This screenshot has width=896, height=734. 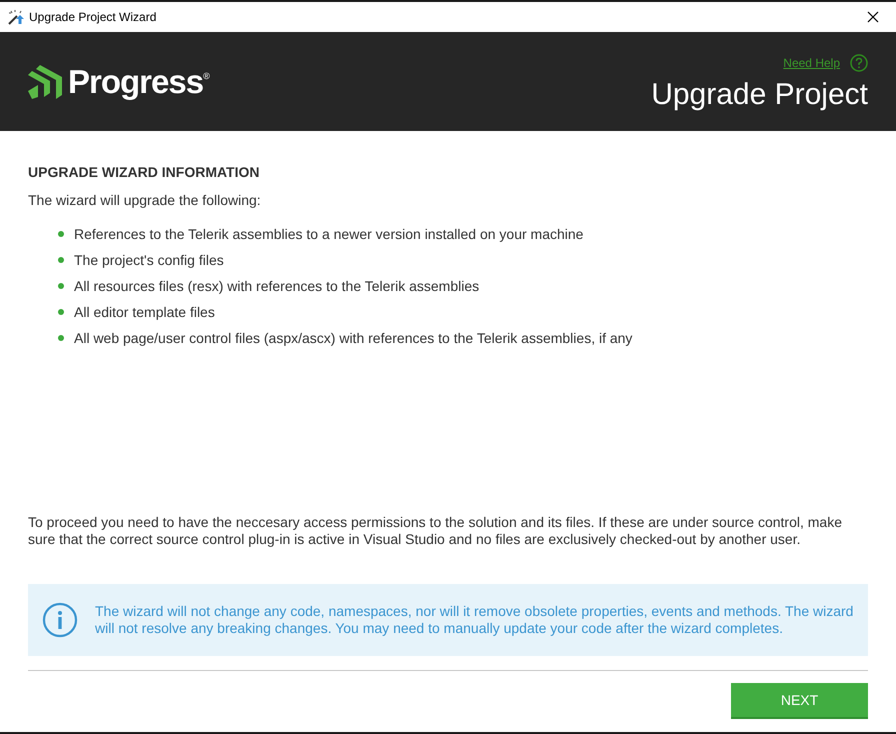 I want to click on intro-text: The wizard will upgrade the following:, so click(x=145, y=200).